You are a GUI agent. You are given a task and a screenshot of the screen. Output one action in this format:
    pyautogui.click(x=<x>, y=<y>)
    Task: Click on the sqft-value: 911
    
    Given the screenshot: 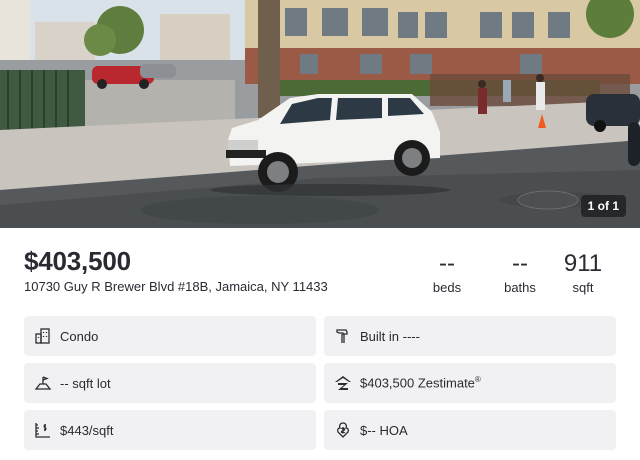 What is the action you would take?
    pyautogui.click(x=583, y=263)
    